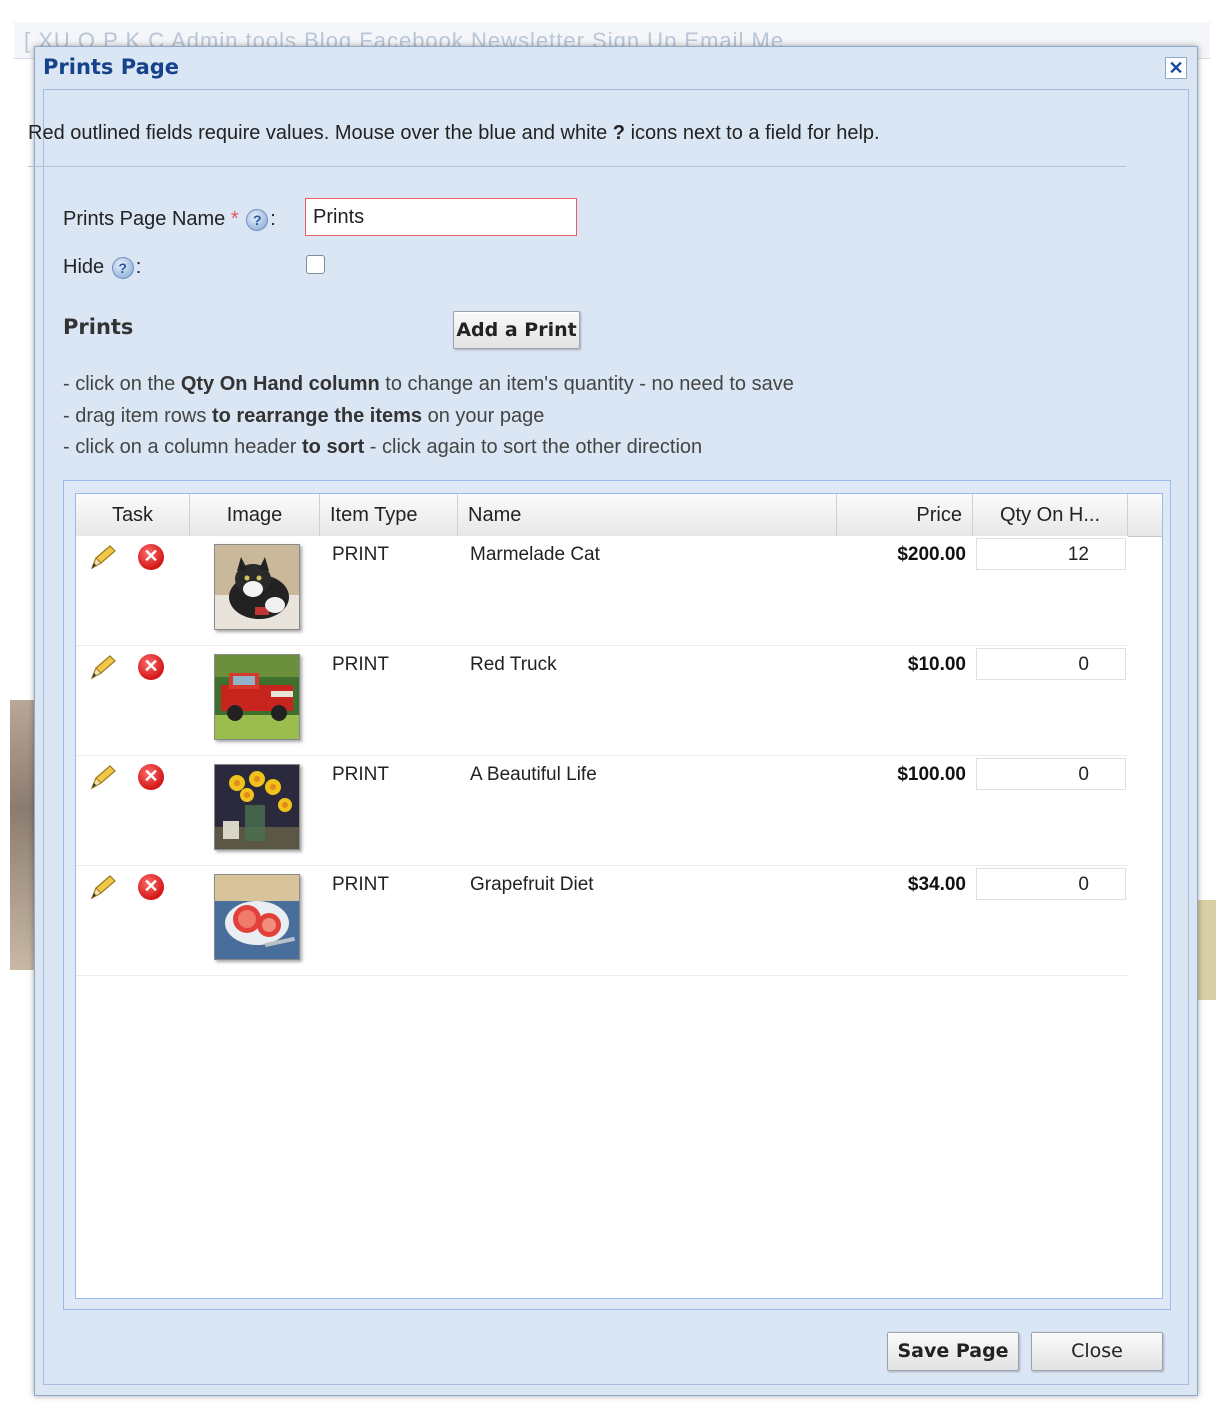  What do you see at coordinates (389, 515) in the screenshot?
I see `column-header-item-type: Item Type` at bounding box center [389, 515].